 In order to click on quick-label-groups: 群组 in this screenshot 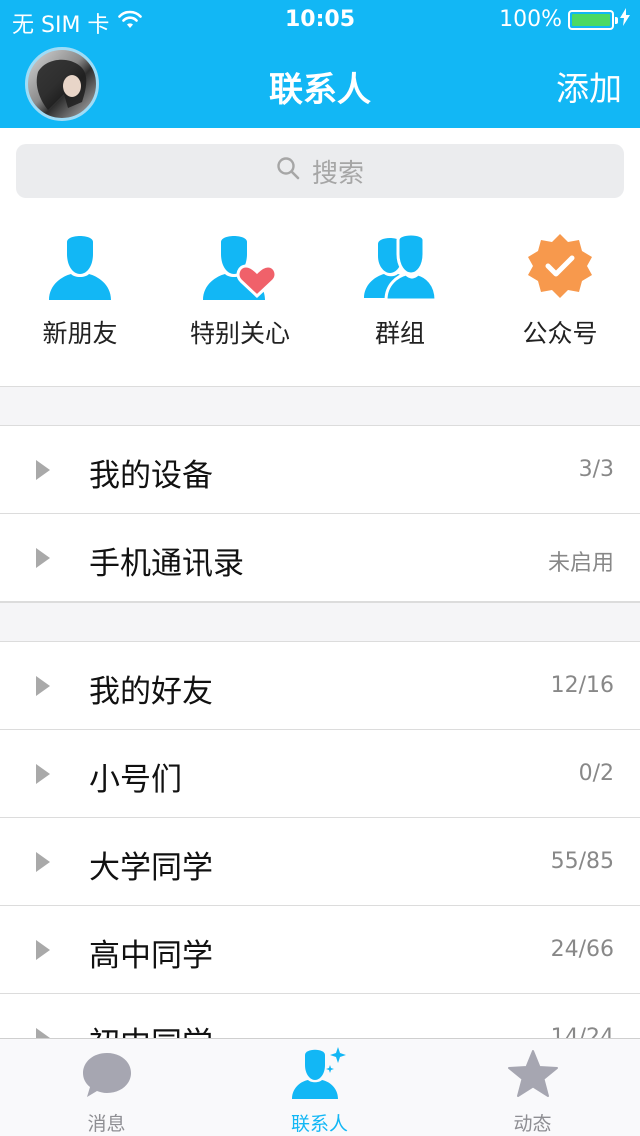, I will do `click(399, 333)`.